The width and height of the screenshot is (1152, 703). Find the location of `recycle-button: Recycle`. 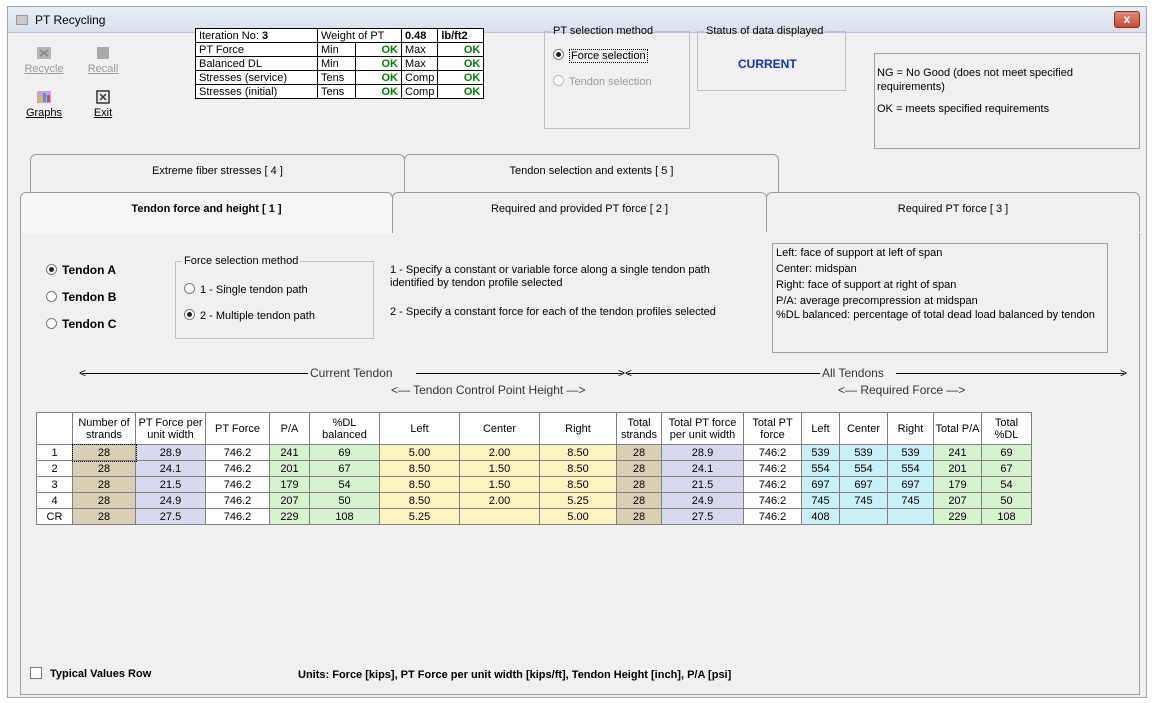

recycle-button: Recycle is located at coordinates (44, 61).